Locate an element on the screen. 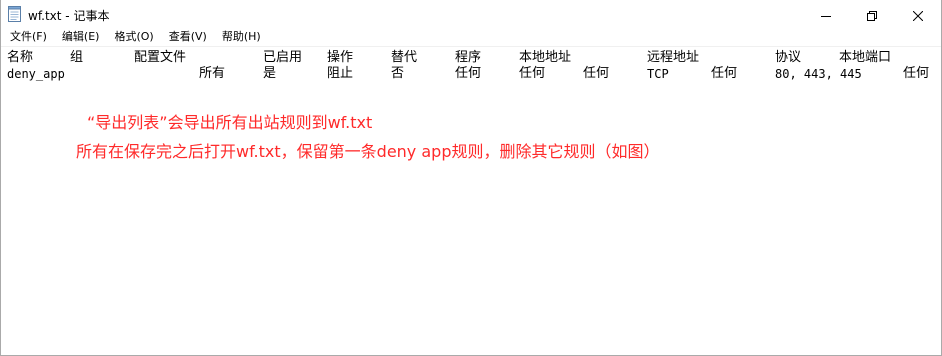 The width and height of the screenshot is (942, 356). column-header: 程序 is located at coordinates (468, 57).